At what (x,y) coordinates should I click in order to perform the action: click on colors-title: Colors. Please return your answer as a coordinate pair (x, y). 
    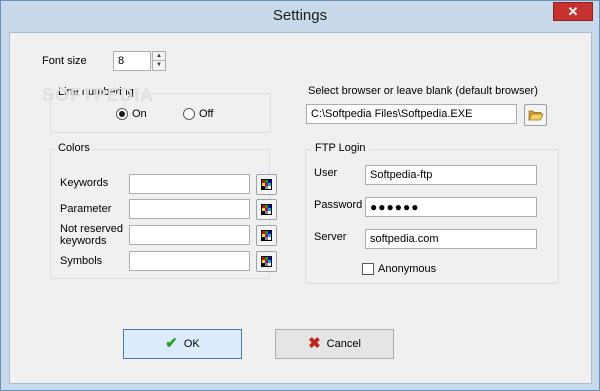
    Looking at the image, I should click on (74, 148).